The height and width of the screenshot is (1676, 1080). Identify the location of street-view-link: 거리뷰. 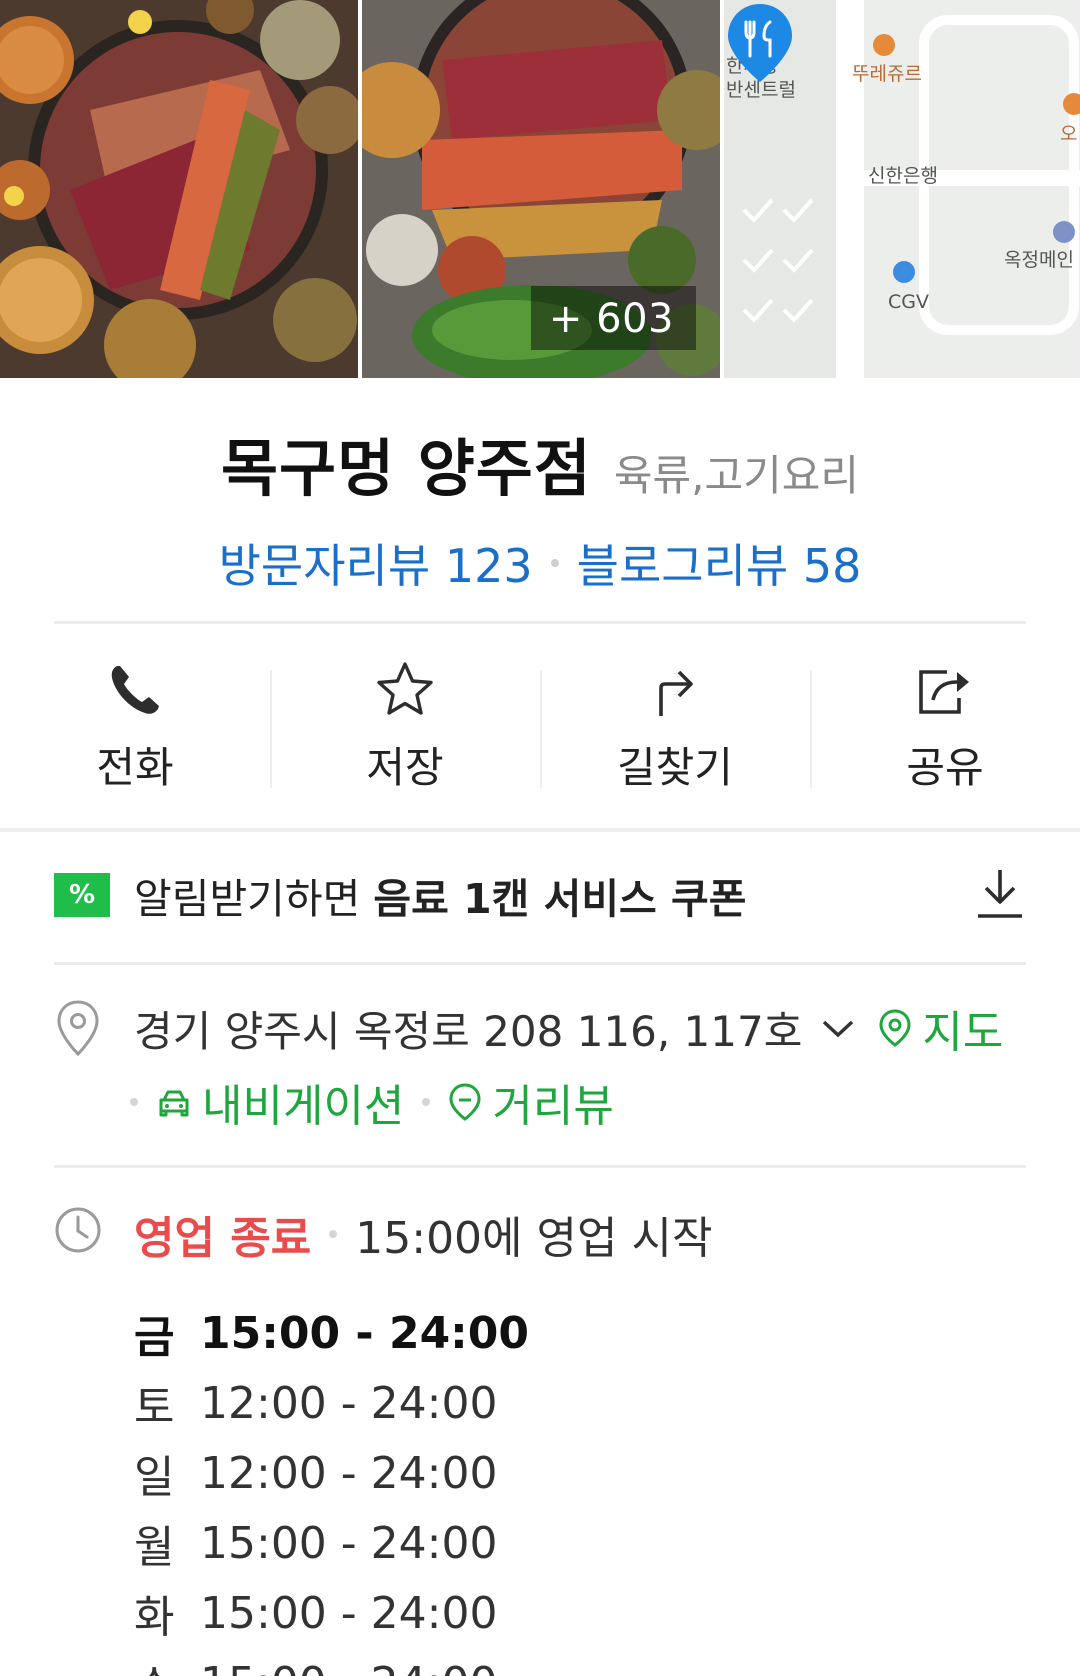
(531, 1102).